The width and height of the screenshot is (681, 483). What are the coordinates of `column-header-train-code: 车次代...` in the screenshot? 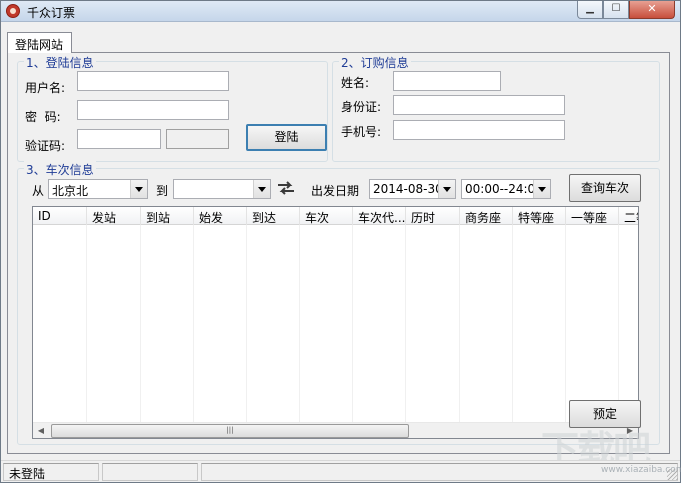 It's located at (379, 216).